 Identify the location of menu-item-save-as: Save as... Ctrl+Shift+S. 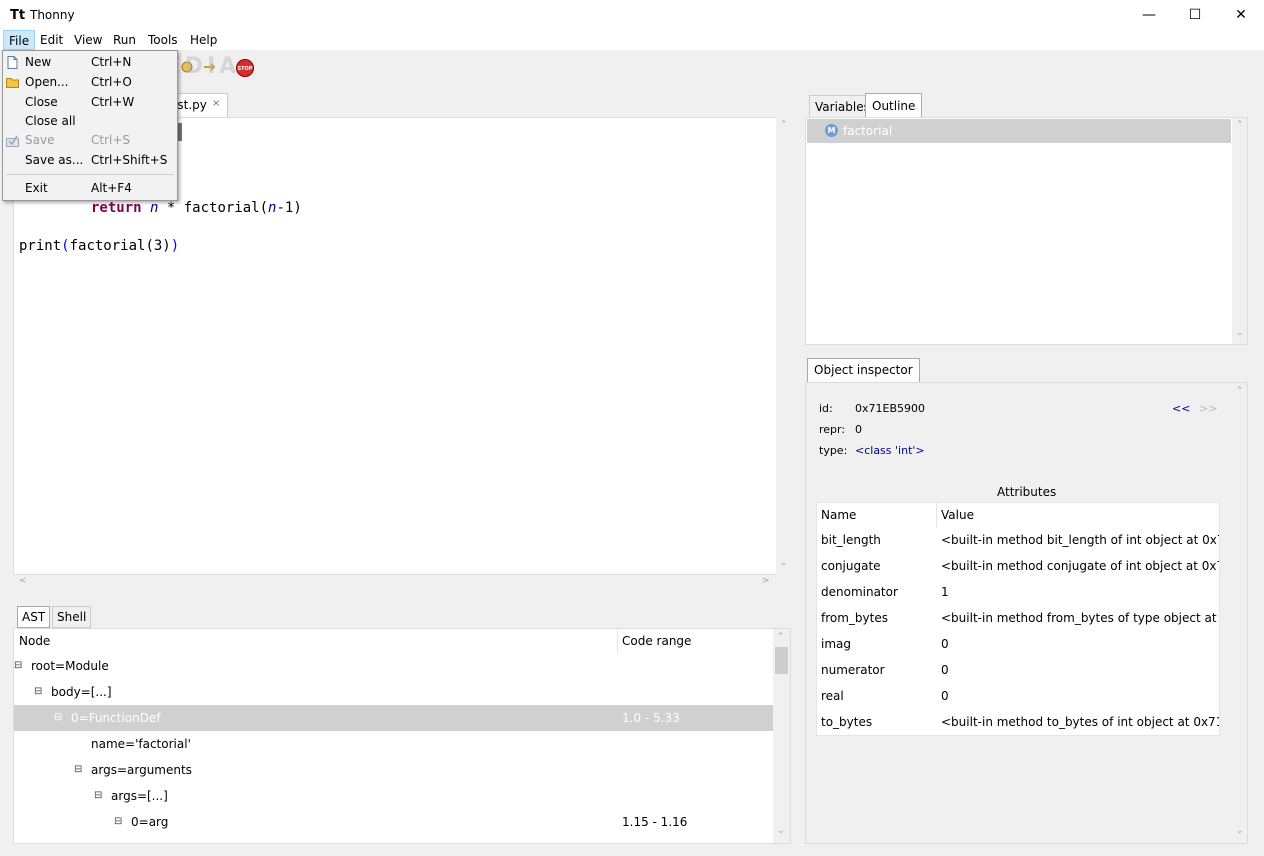
(88, 160).